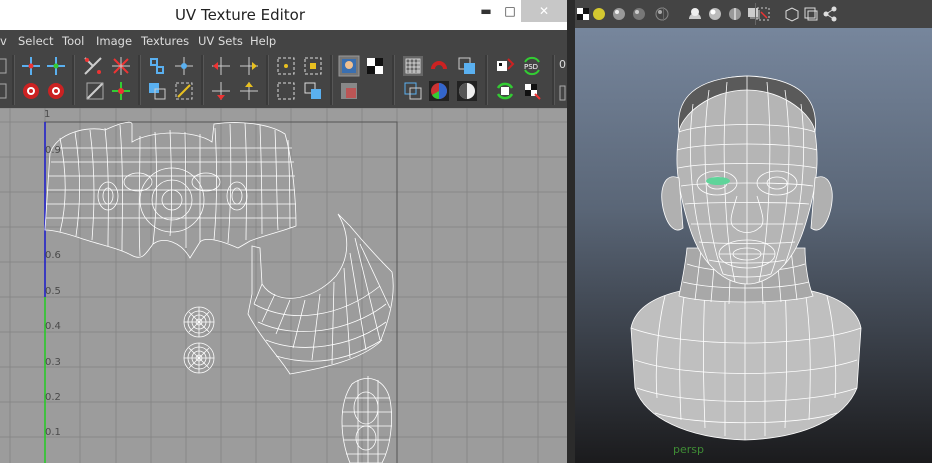  What do you see at coordinates (220, 41) in the screenshot?
I see `menu-uv-sets: UV Sets` at bounding box center [220, 41].